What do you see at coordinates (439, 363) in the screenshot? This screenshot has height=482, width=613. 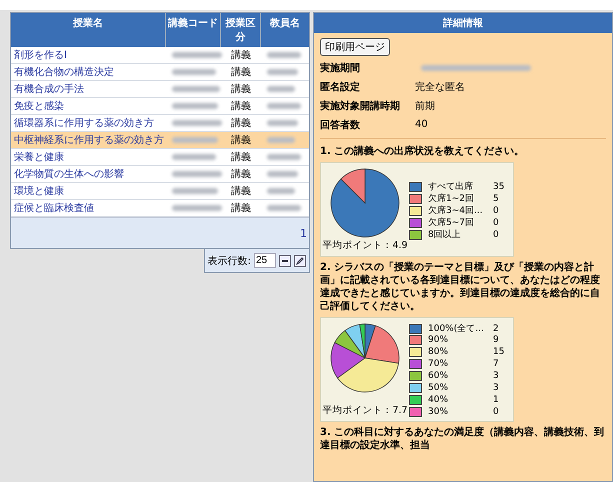 I see `legend-label: 70%` at bounding box center [439, 363].